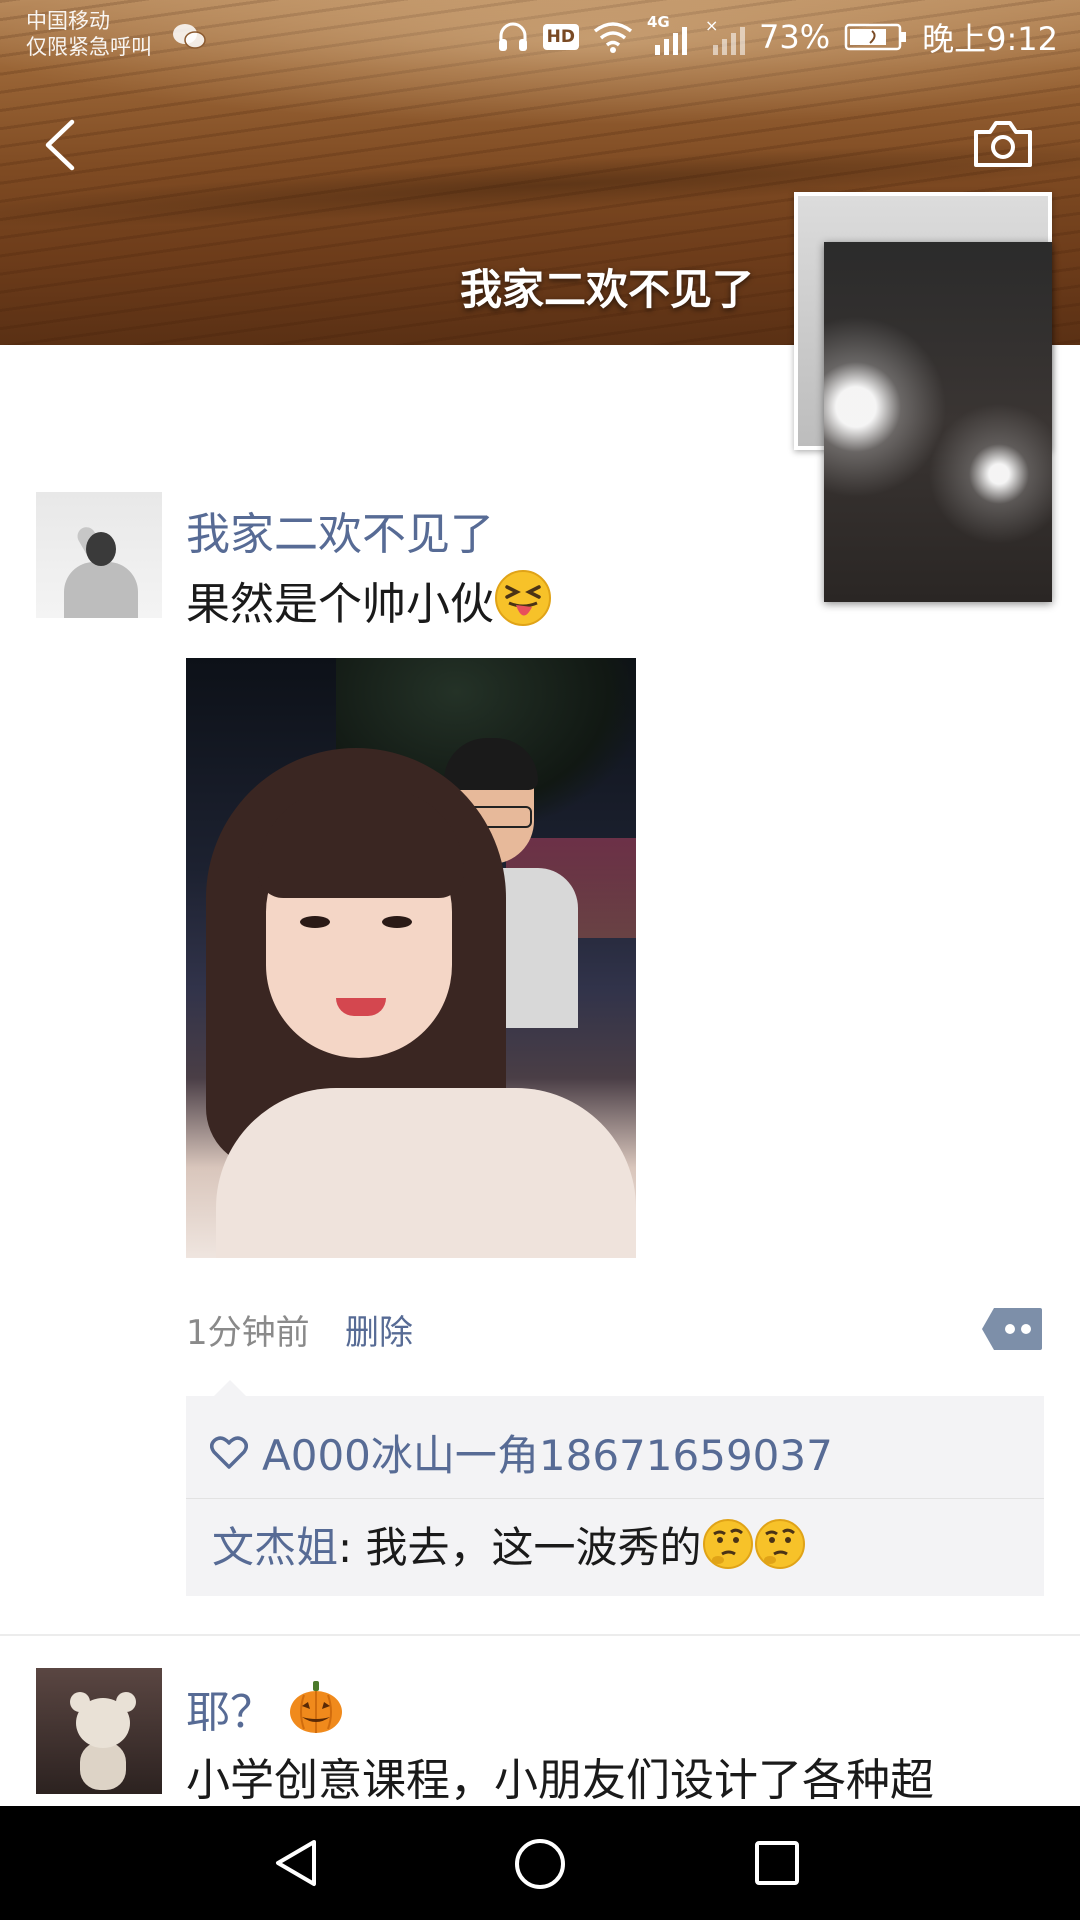 This screenshot has width=1080, height=1920. What do you see at coordinates (230, 1712) in the screenshot?
I see `post-nickname-text: 耶？` at bounding box center [230, 1712].